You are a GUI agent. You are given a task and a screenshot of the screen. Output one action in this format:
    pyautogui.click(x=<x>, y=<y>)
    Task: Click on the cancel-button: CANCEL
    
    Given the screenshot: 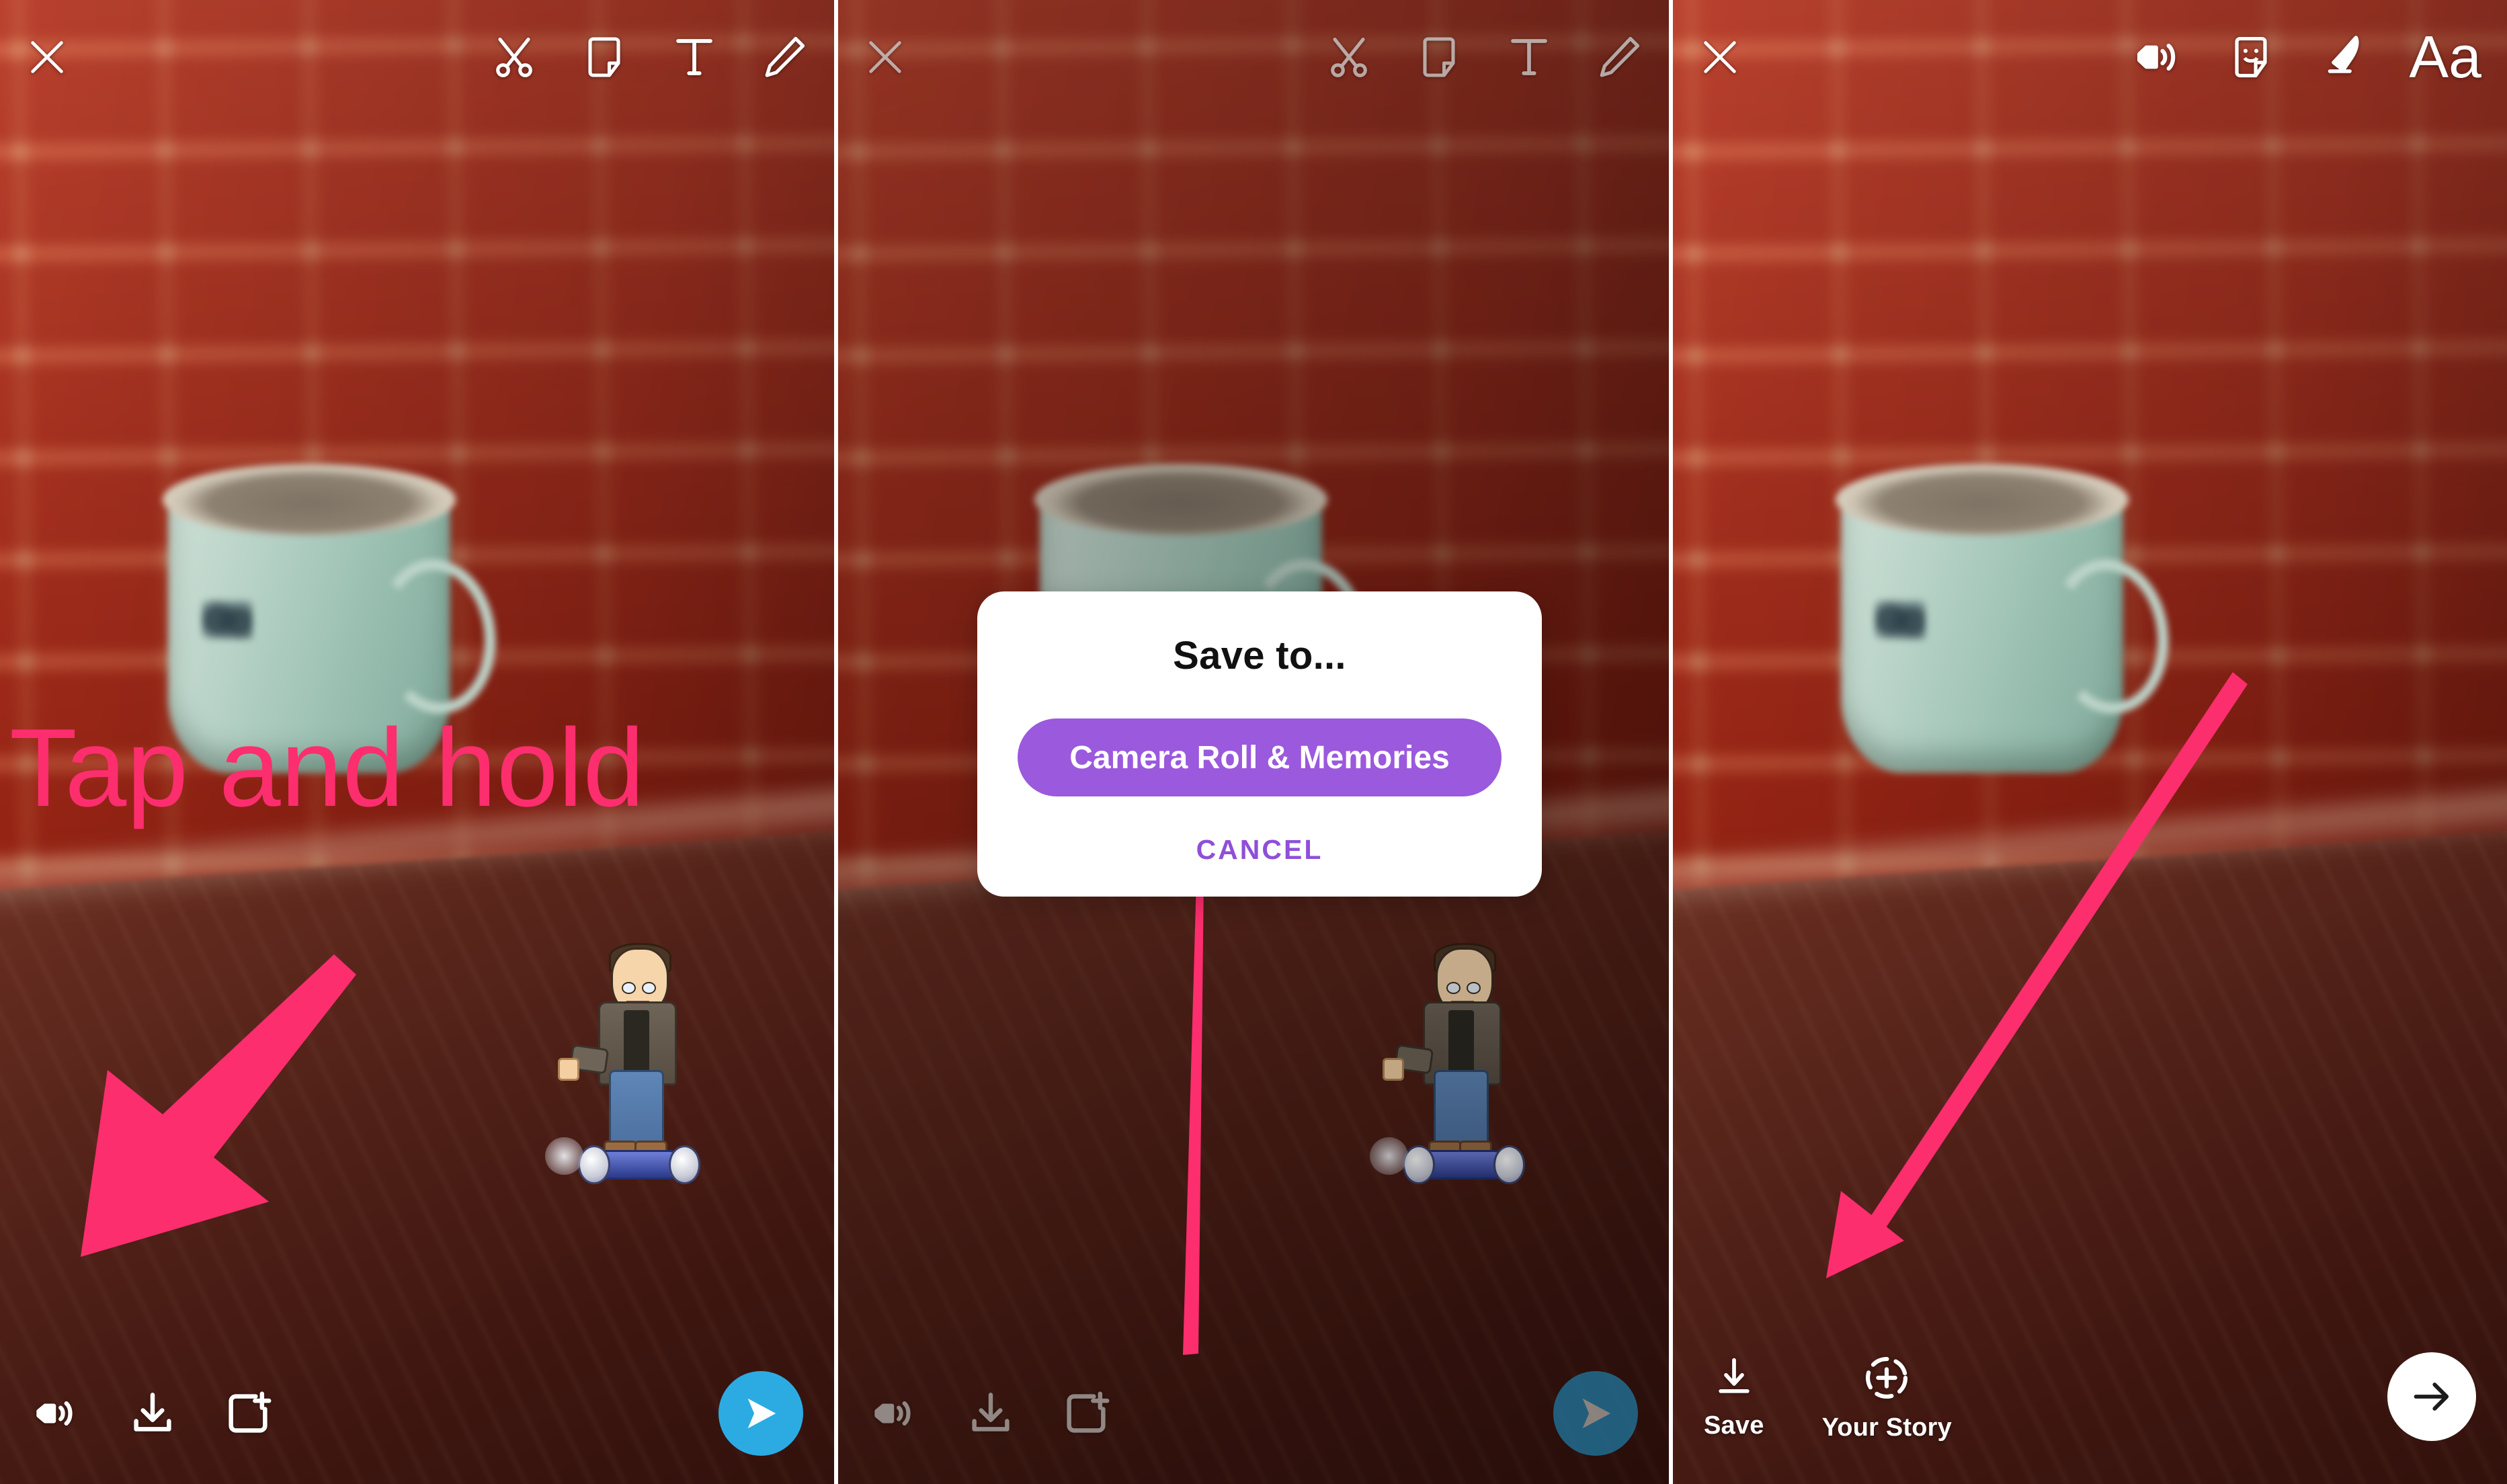 What is the action you would take?
    pyautogui.click(x=1259, y=850)
    